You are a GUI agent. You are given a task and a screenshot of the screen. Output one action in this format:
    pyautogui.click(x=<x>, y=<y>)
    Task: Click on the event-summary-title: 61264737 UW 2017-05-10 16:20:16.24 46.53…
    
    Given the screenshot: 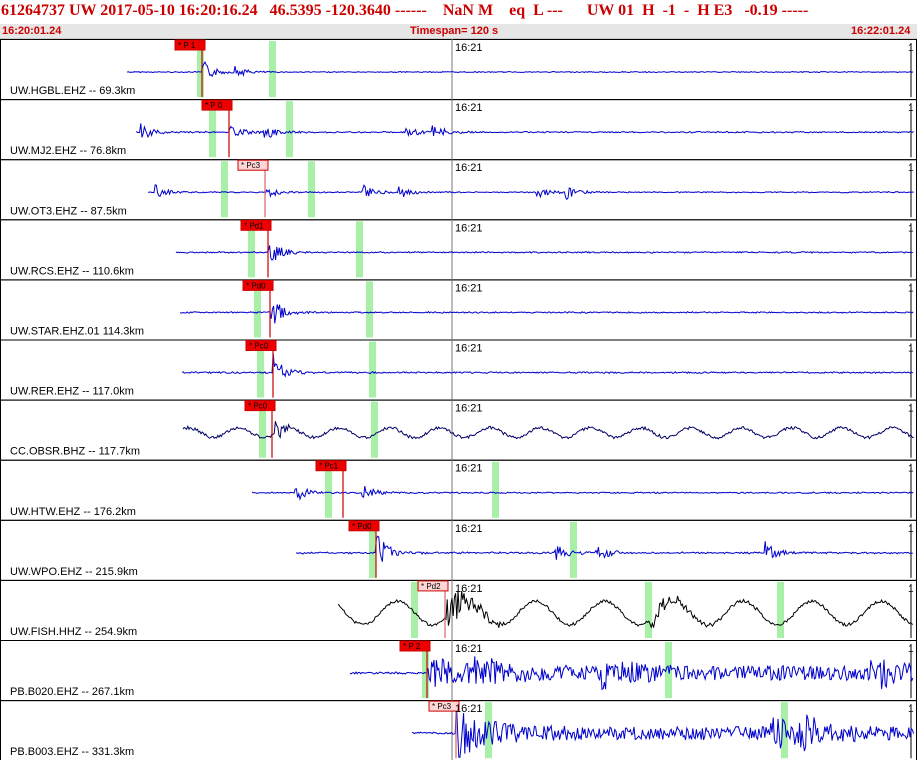 What is the action you would take?
    pyautogui.click(x=405, y=10)
    